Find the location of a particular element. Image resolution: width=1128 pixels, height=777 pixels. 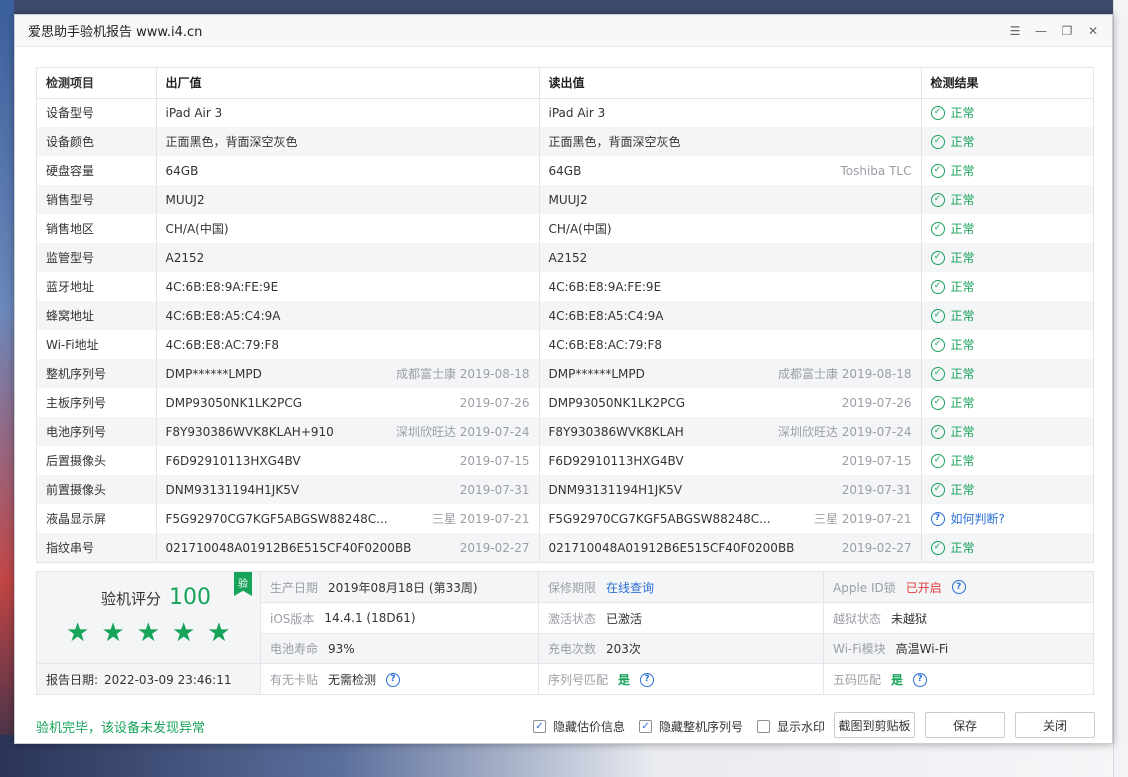

info-label: 序列号匹配 is located at coordinates (578, 680).